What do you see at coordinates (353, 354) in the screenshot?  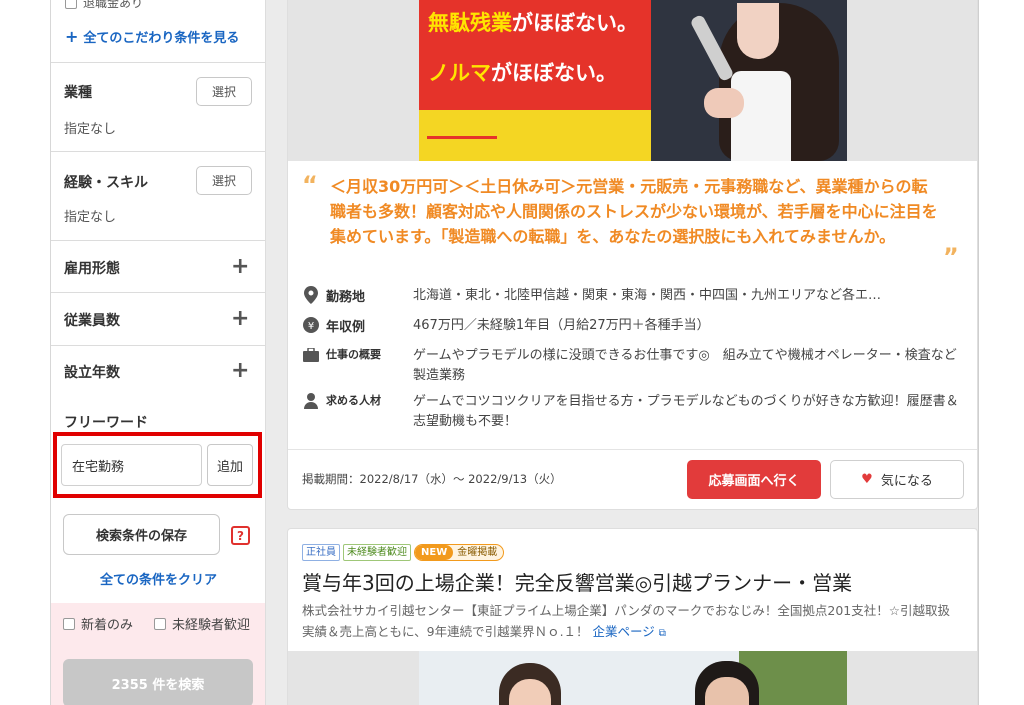 I see `work-label: 仕事の概要` at bounding box center [353, 354].